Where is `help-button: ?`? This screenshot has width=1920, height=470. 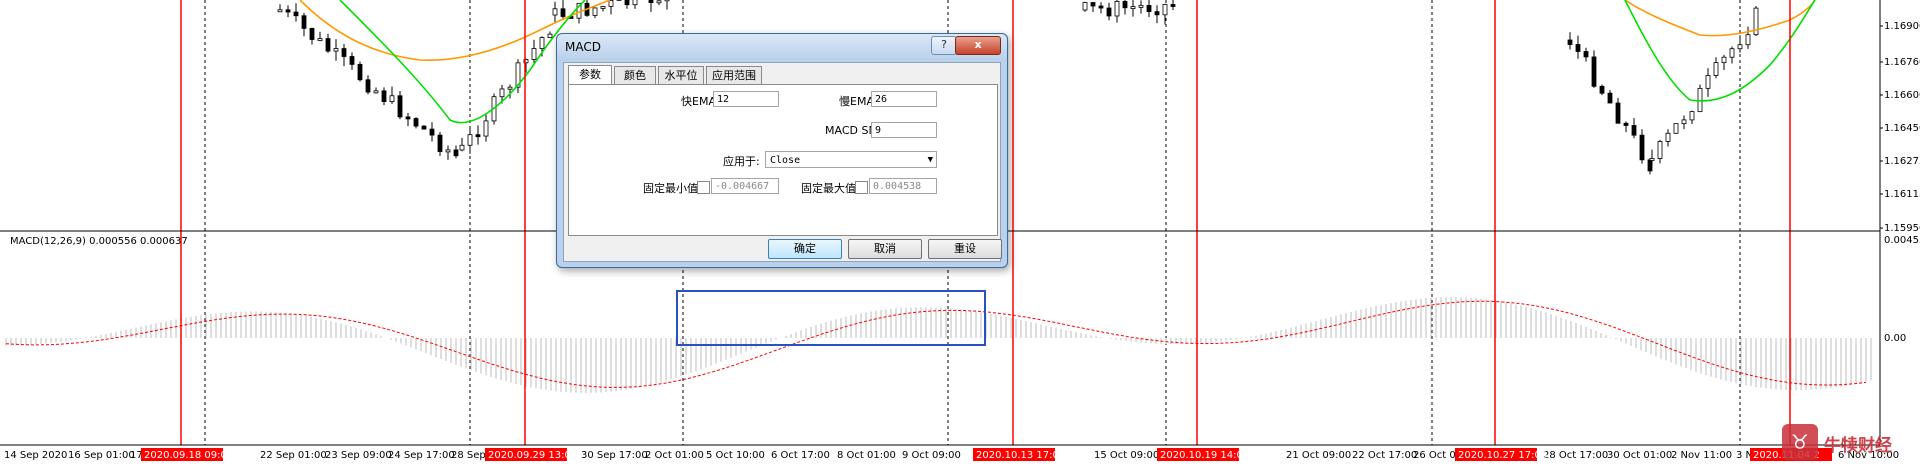 help-button: ? is located at coordinates (944, 45).